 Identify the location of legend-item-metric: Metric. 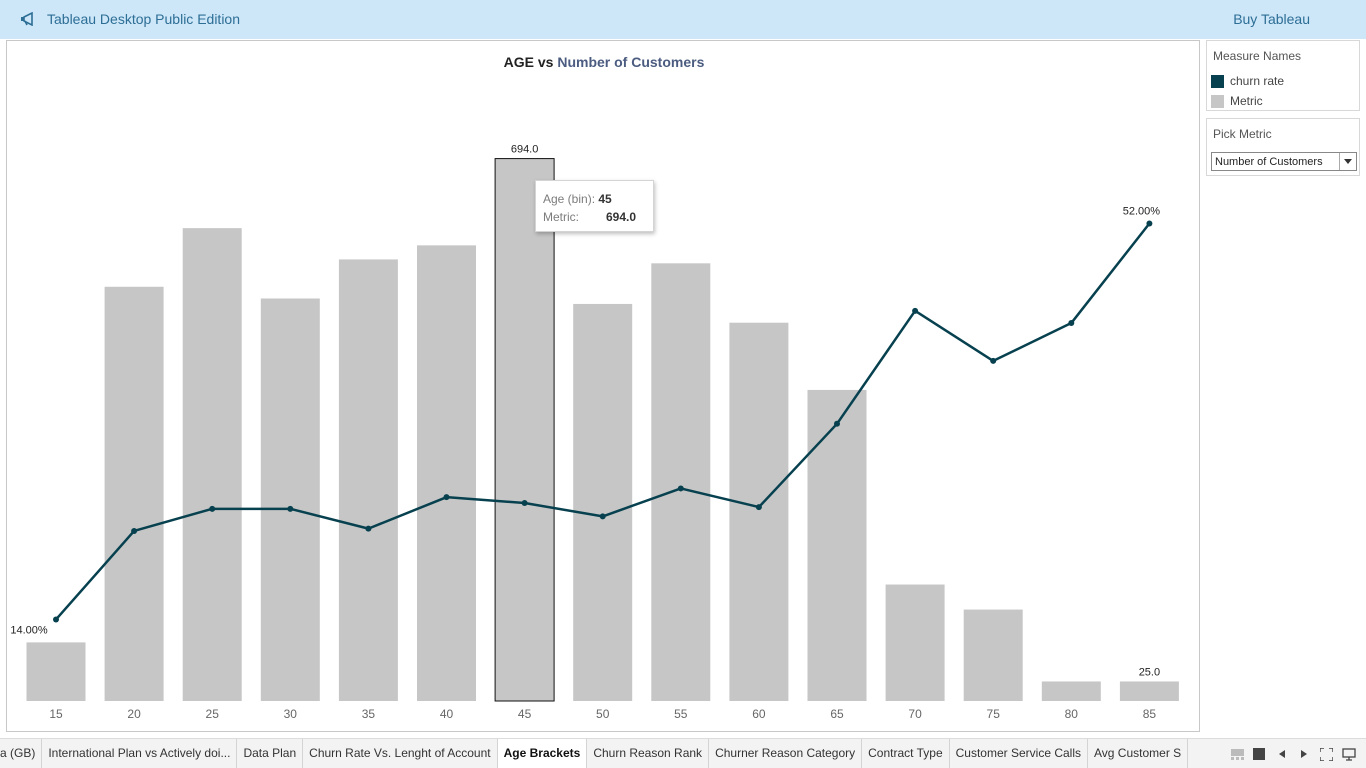
(1237, 101).